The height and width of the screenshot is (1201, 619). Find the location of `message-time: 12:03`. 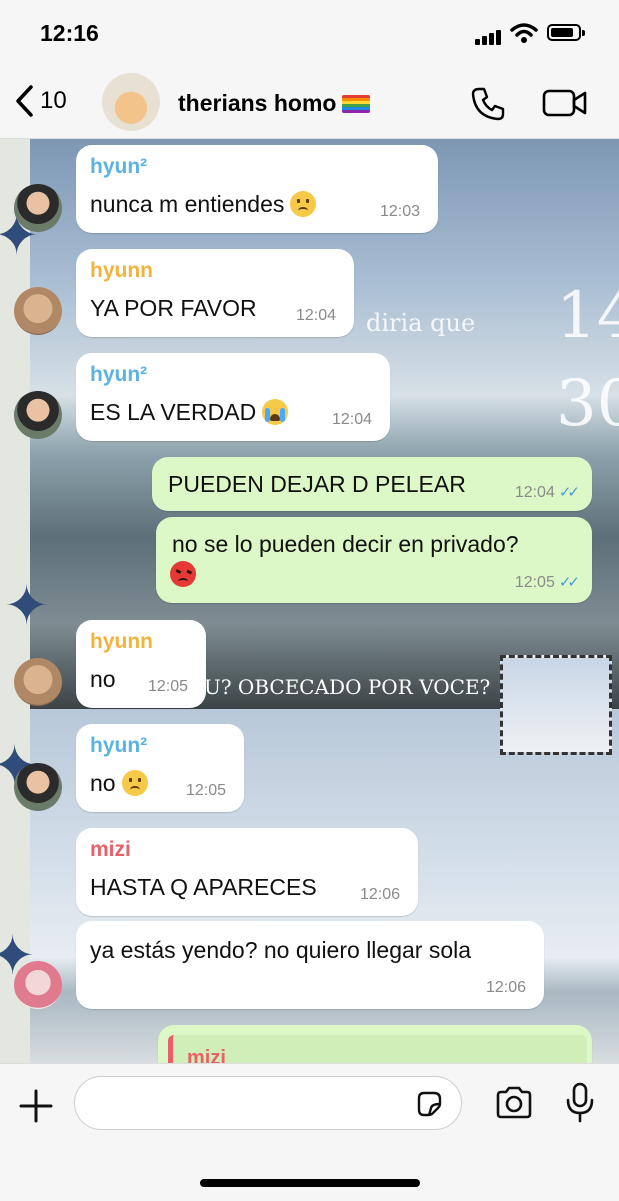

message-time: 12:03 is located at coordinates (399, 211).